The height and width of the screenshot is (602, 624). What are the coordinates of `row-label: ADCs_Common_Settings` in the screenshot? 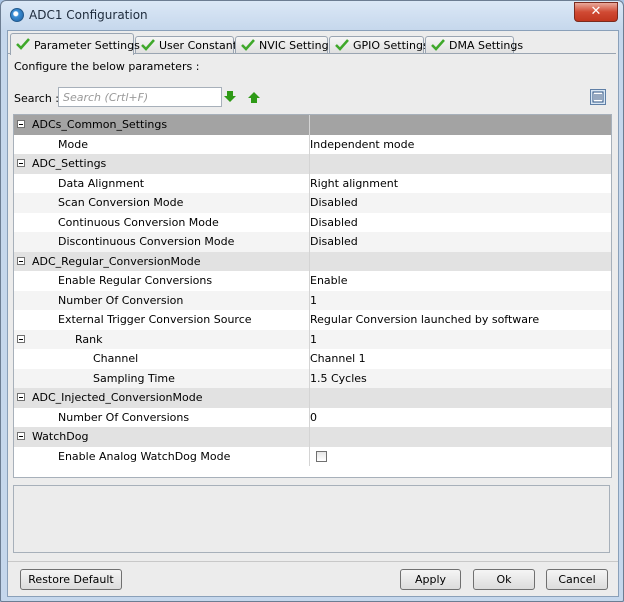 It's located at (100, 124).